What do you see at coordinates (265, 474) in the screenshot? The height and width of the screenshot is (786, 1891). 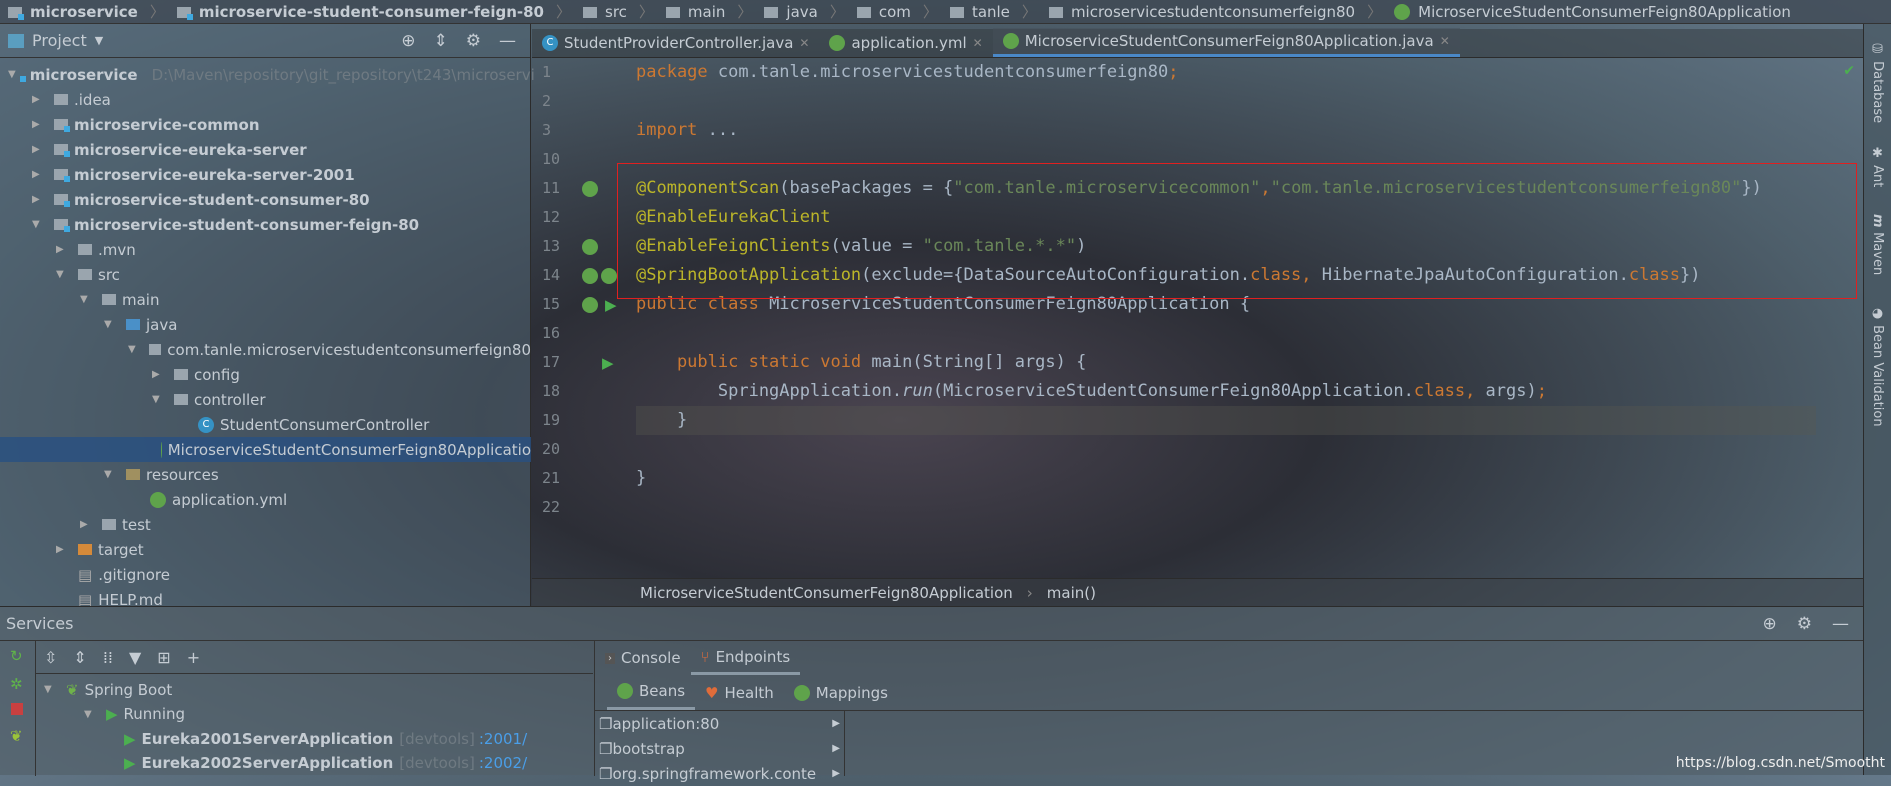 I see `tree-item: ▼ resources` at bounding box center [265, 474].